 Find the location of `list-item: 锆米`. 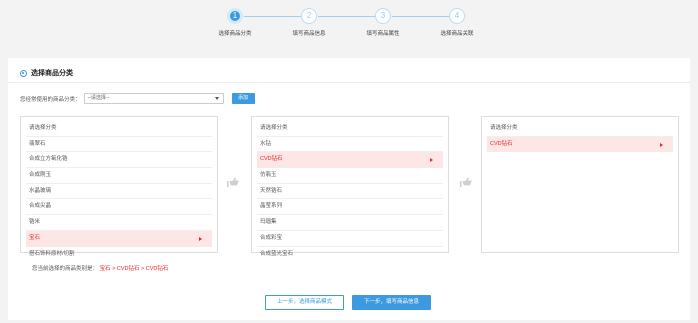

list-item: 锆米 is located at coordinates (119, 223).